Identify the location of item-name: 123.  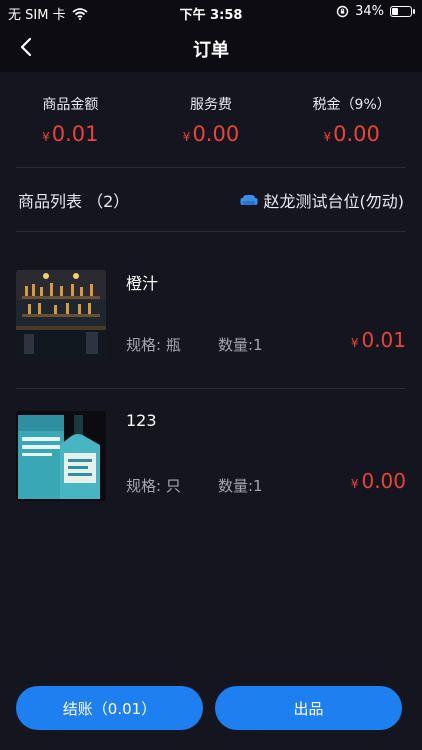
(141, 420).